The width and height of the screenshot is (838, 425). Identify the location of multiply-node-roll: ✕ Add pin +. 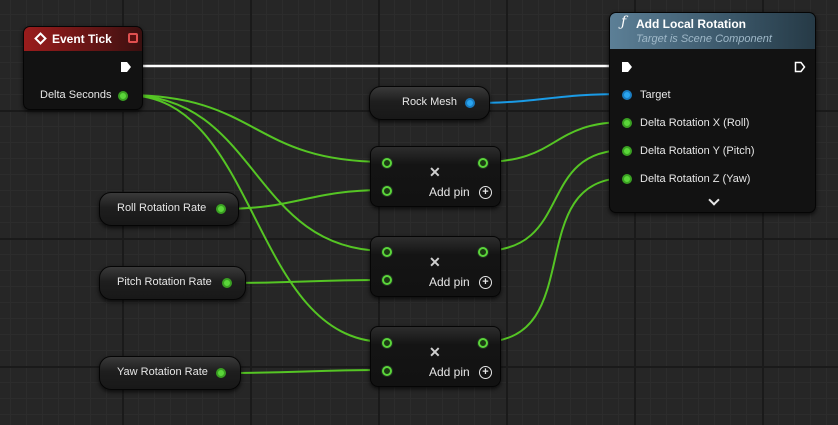
(435, 176).